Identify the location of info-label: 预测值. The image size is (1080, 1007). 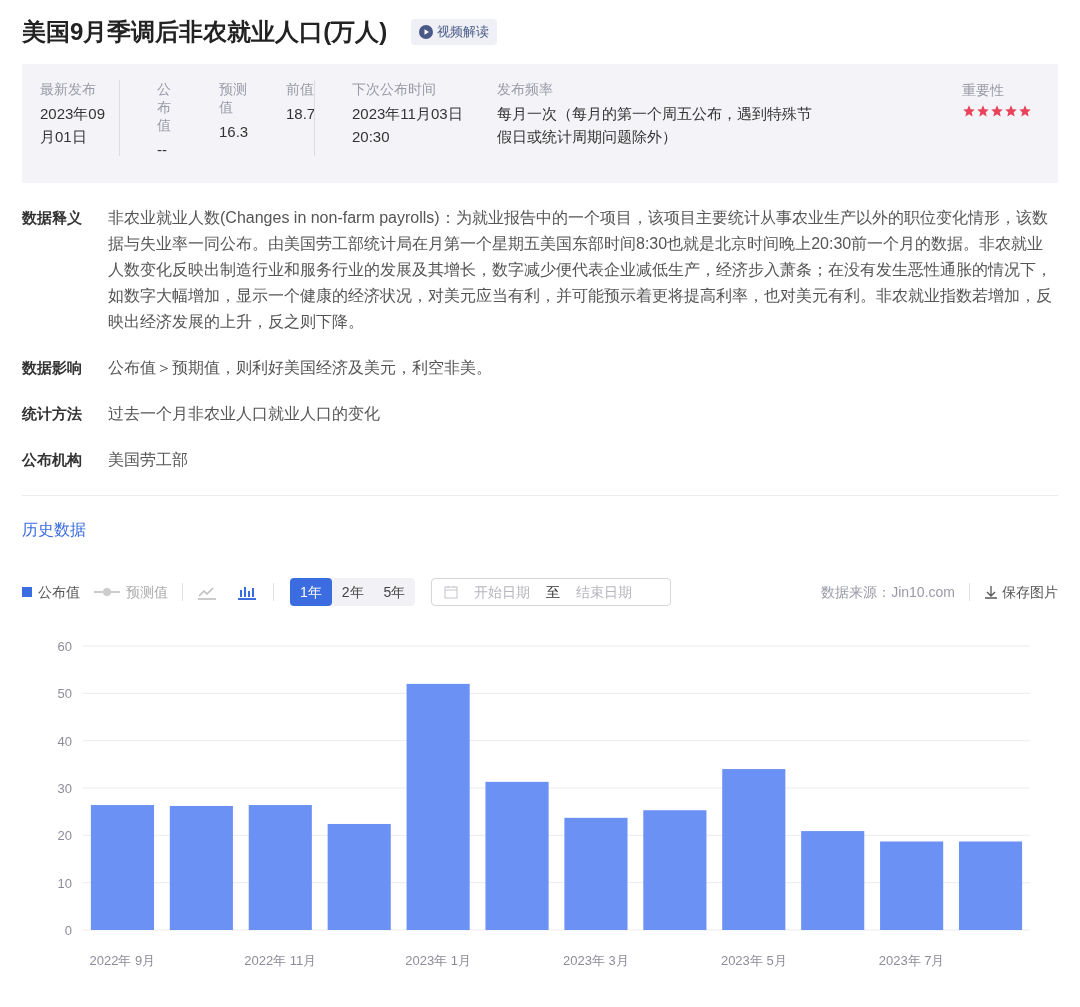
(233, 98).